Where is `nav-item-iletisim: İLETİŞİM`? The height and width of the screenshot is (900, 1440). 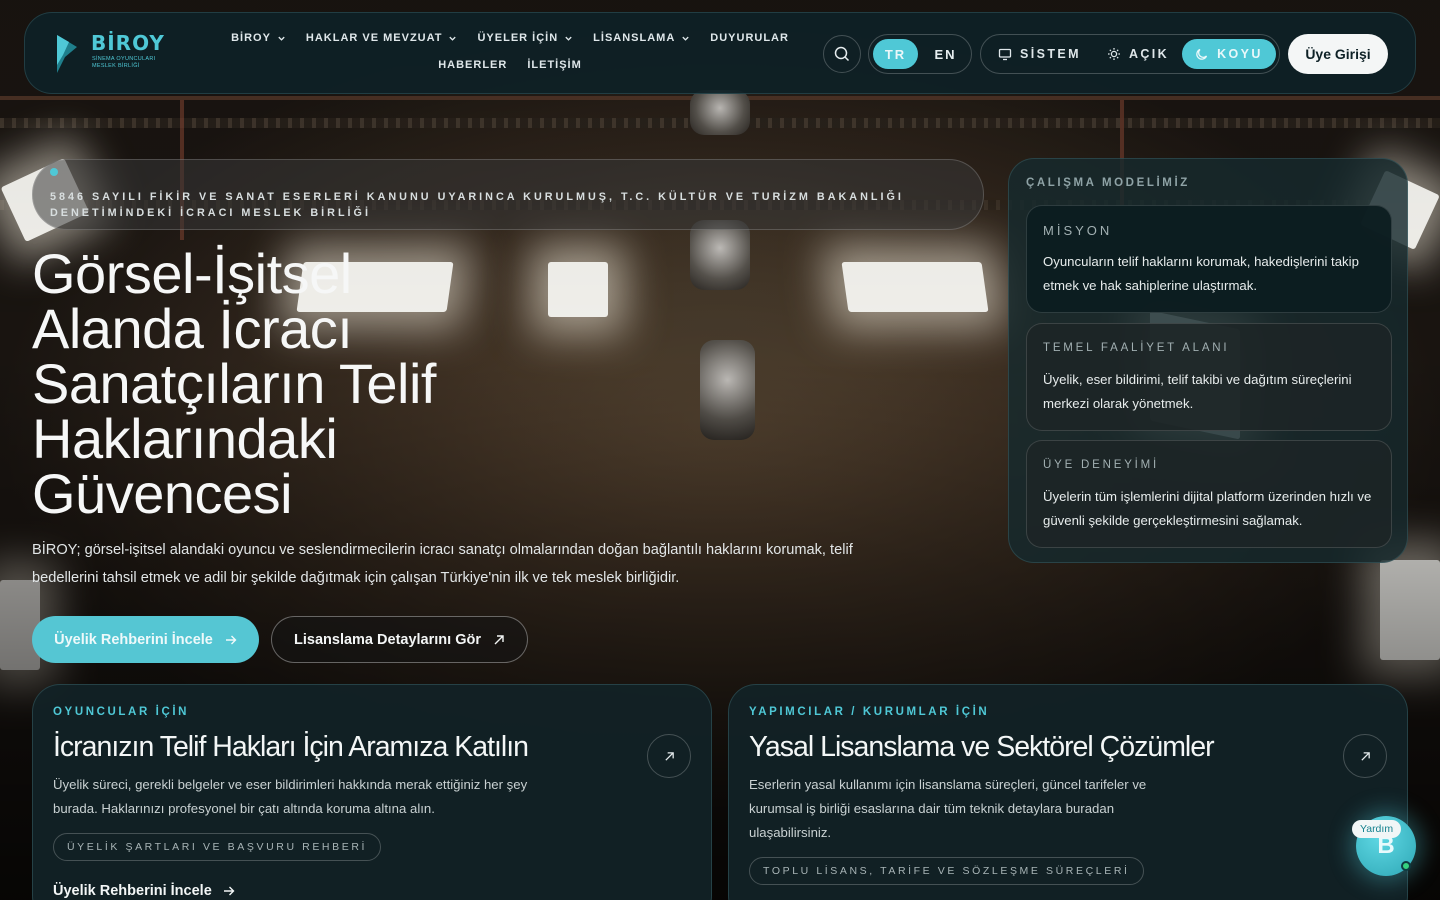 nav-item-iletisim: İLETİŞİM is located at coordinates (554, 65).